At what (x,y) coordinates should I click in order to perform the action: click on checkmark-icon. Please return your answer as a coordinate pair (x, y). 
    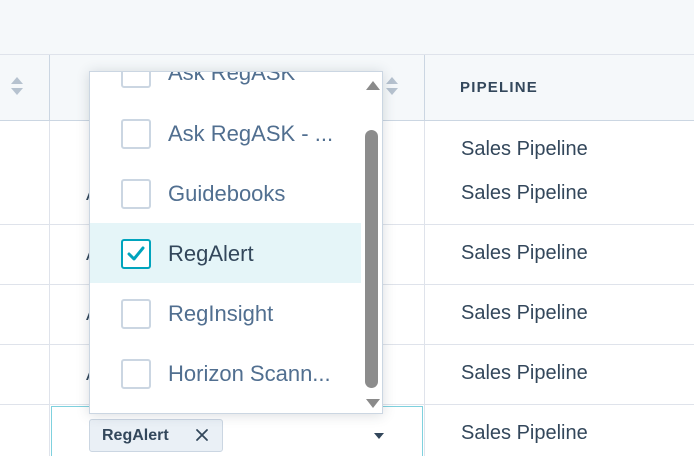
    Looking at the image, I should click on (136, 253).